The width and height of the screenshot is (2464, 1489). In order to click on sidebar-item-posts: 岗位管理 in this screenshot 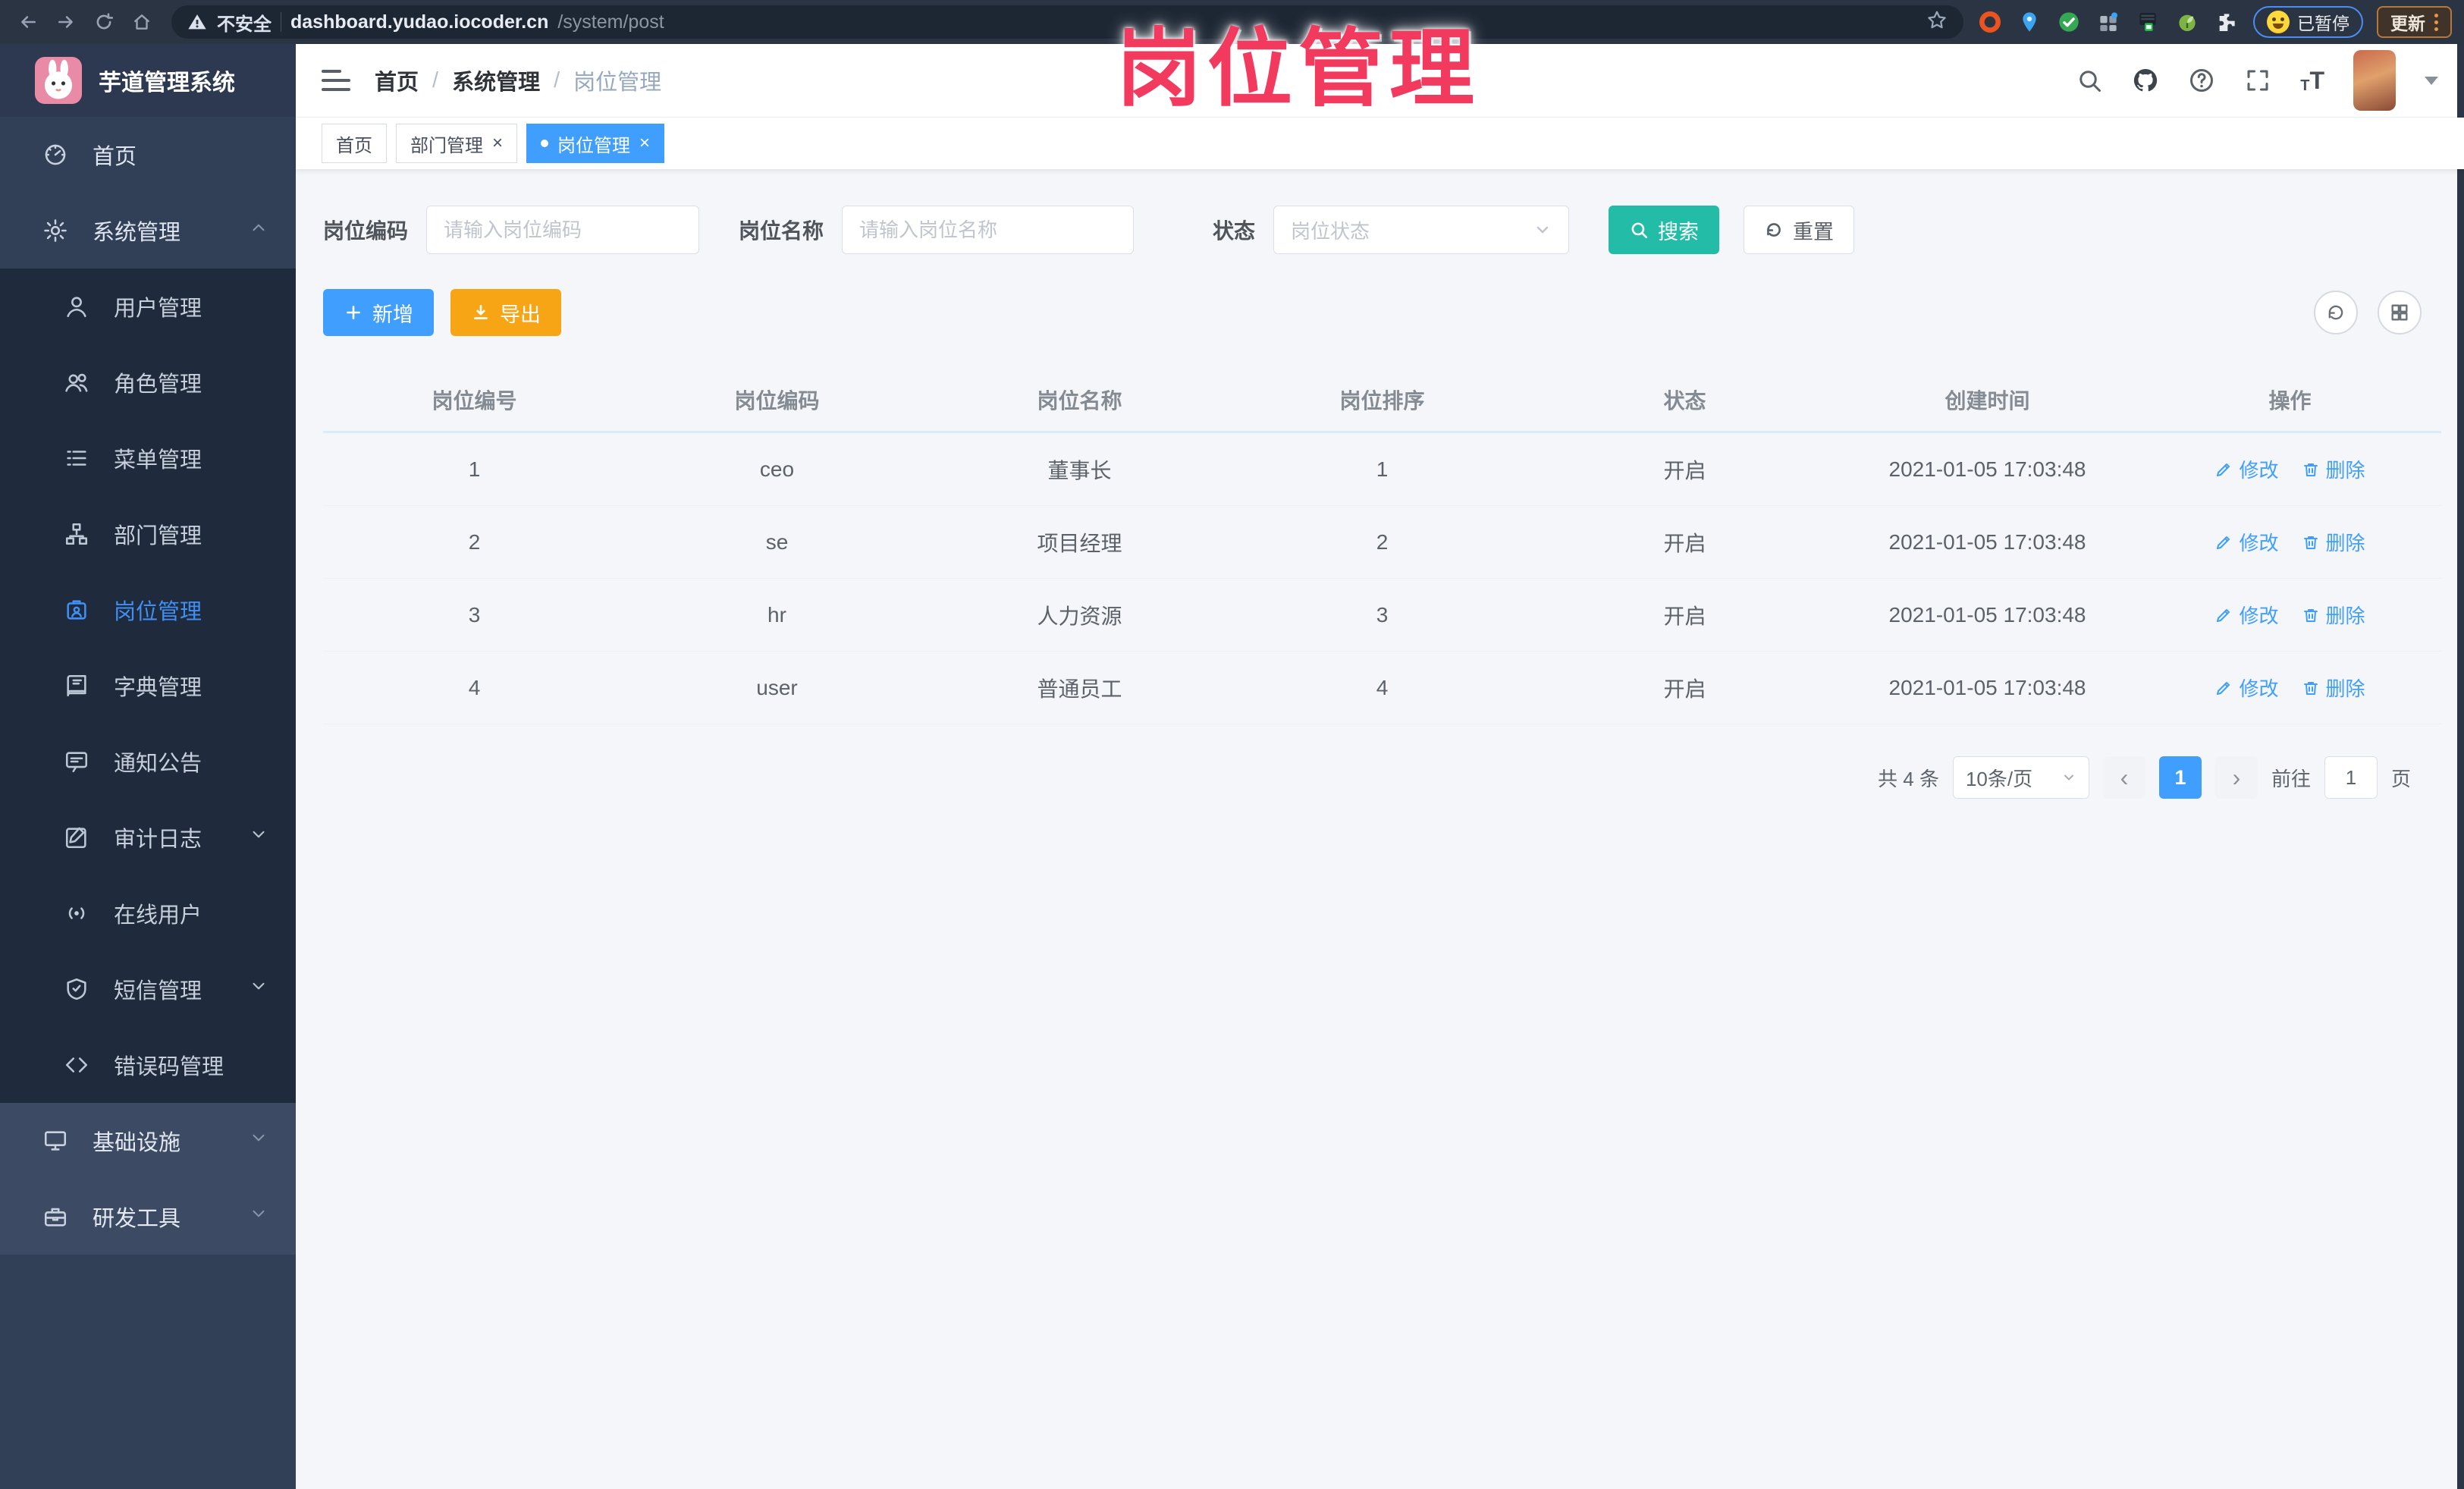, I will do `click(148, 610)`.